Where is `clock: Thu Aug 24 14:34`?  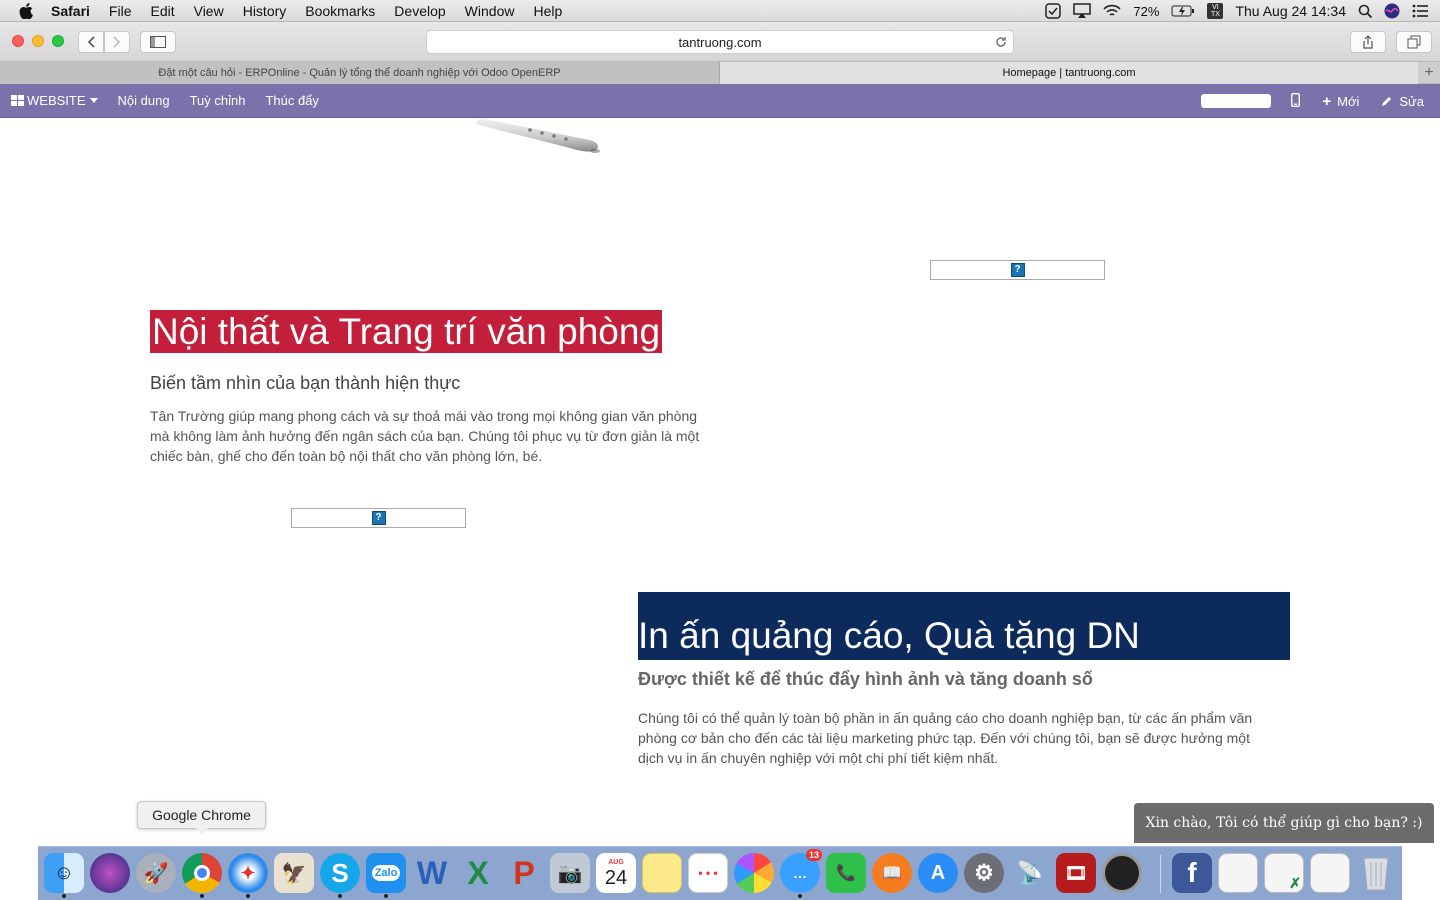
clock: Thu Aug 24 14:34 is located at coordinates (1290, 11).